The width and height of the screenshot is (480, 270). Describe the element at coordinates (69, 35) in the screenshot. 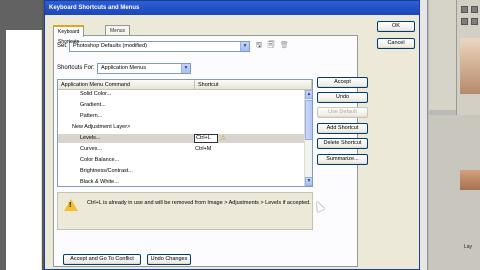

I see `tab-keyboard-shortcuts: Keyboard Shortcuts` at that location.